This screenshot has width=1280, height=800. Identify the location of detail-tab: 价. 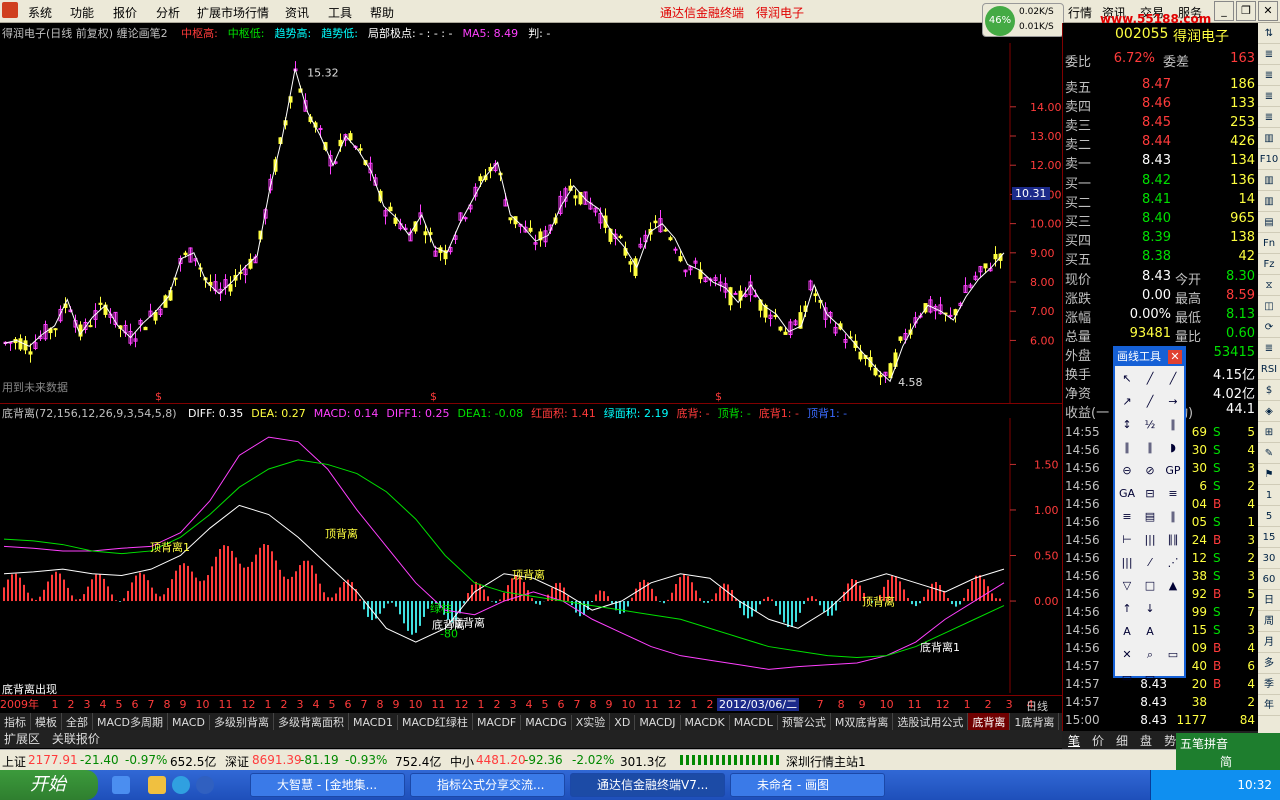
(1098, 740).